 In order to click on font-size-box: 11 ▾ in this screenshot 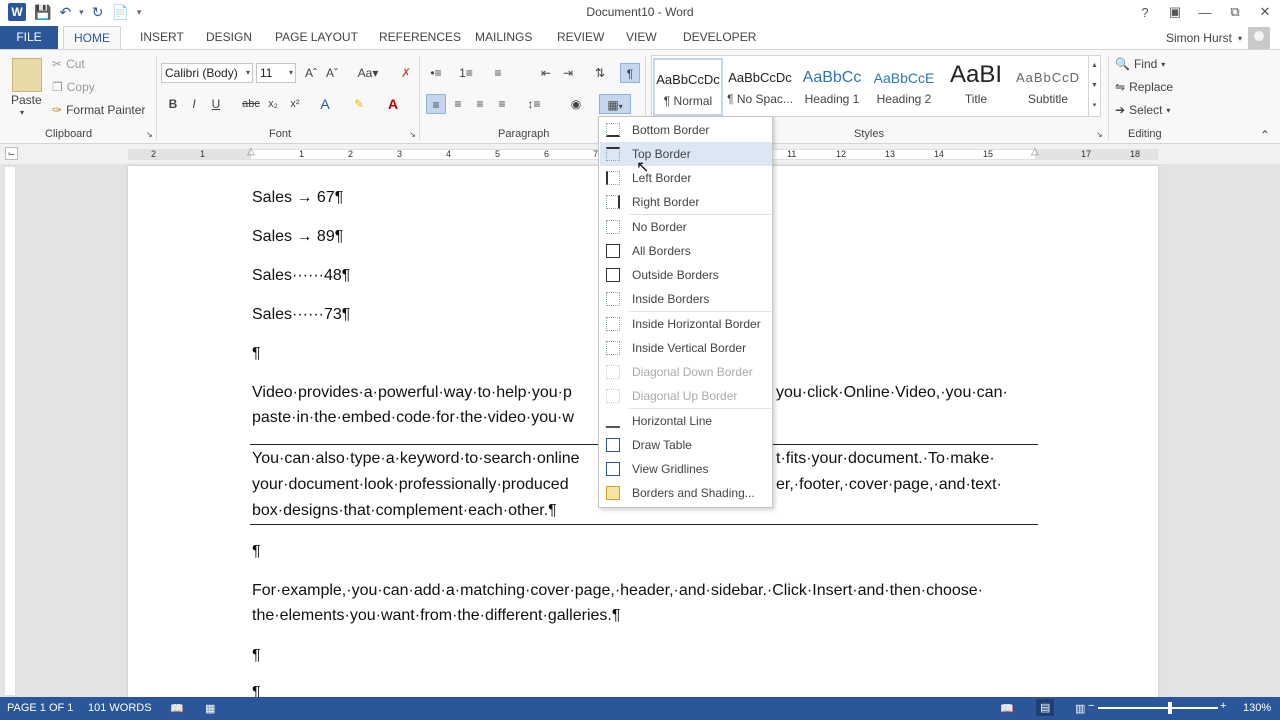, I will do `click(276, 73)`.